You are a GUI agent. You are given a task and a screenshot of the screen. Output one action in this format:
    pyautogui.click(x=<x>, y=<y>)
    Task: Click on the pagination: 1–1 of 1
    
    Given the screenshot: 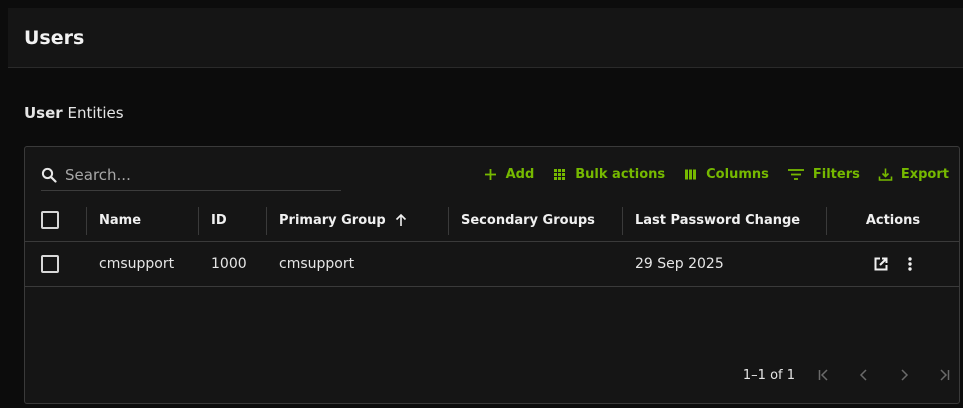 What is the action you would take?
    pyautogui.click(x=847, y=375)
    